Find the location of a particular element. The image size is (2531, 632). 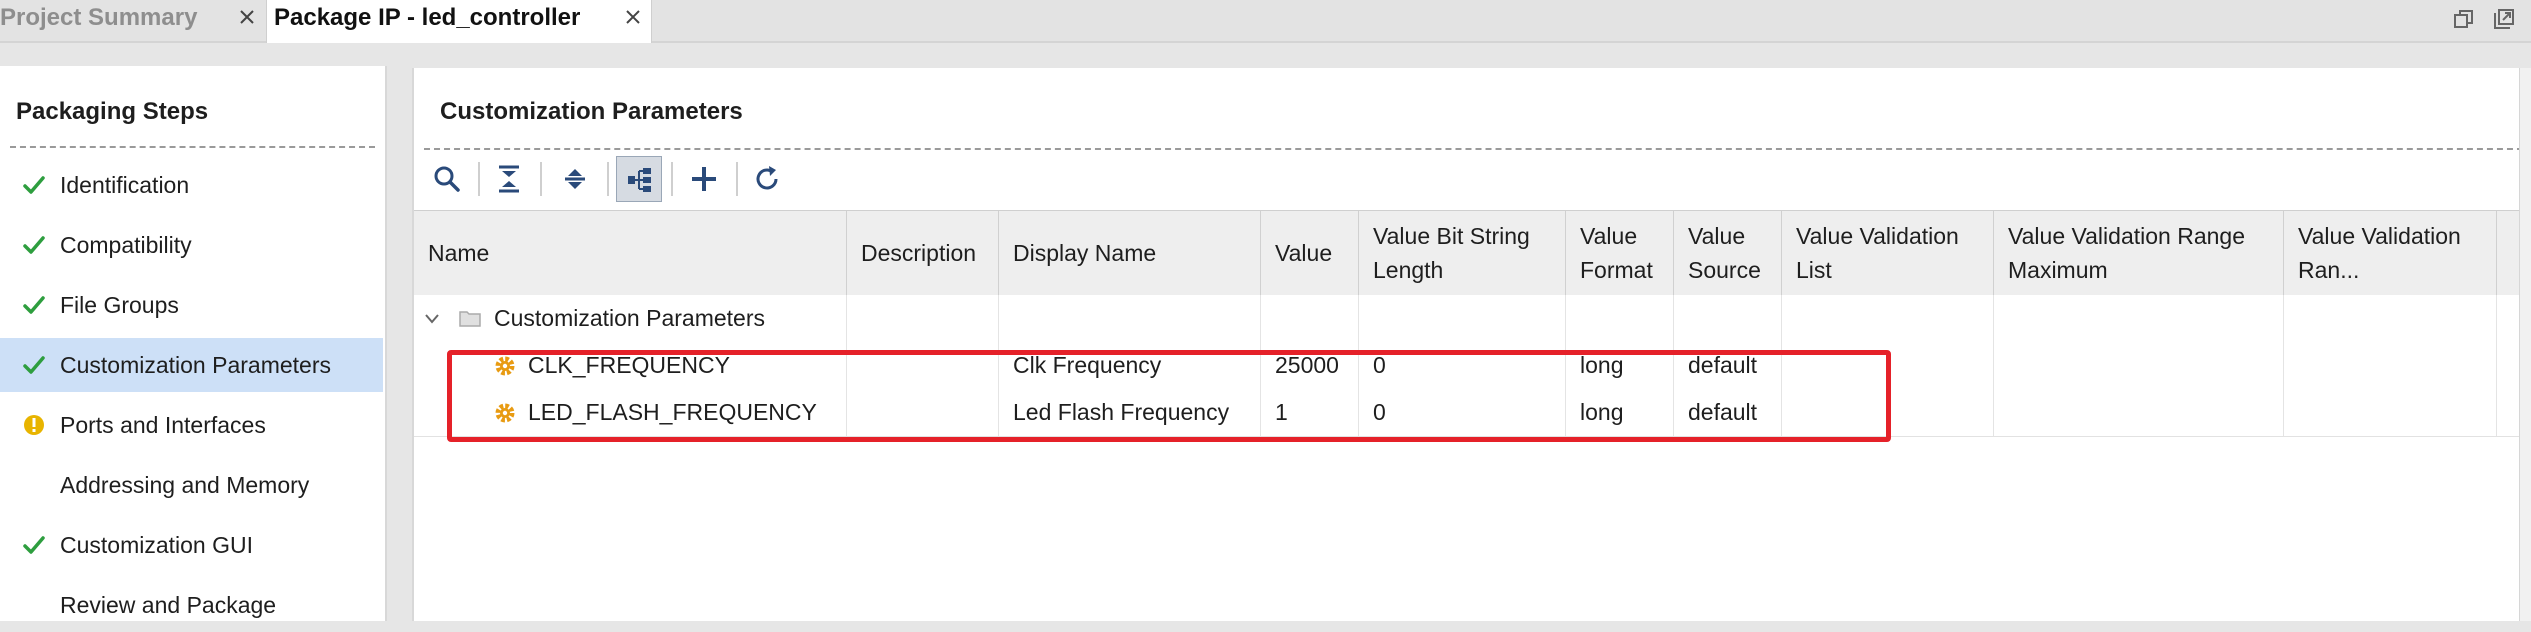

plus-icon is located at coordinates (704, 179).